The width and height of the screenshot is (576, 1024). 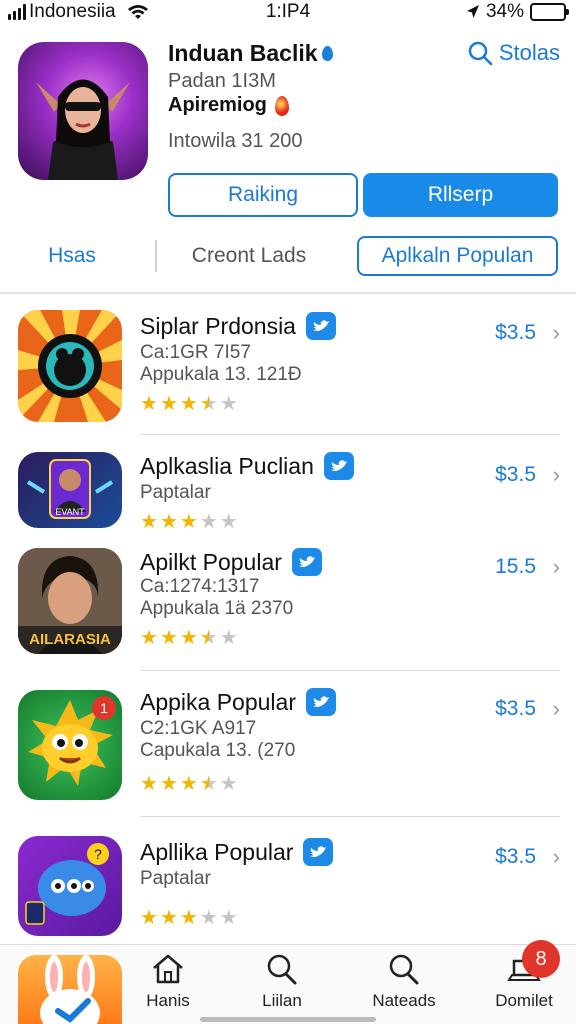 I want to click on primary-action-button: Rllserp, so click(x=460, y=195).